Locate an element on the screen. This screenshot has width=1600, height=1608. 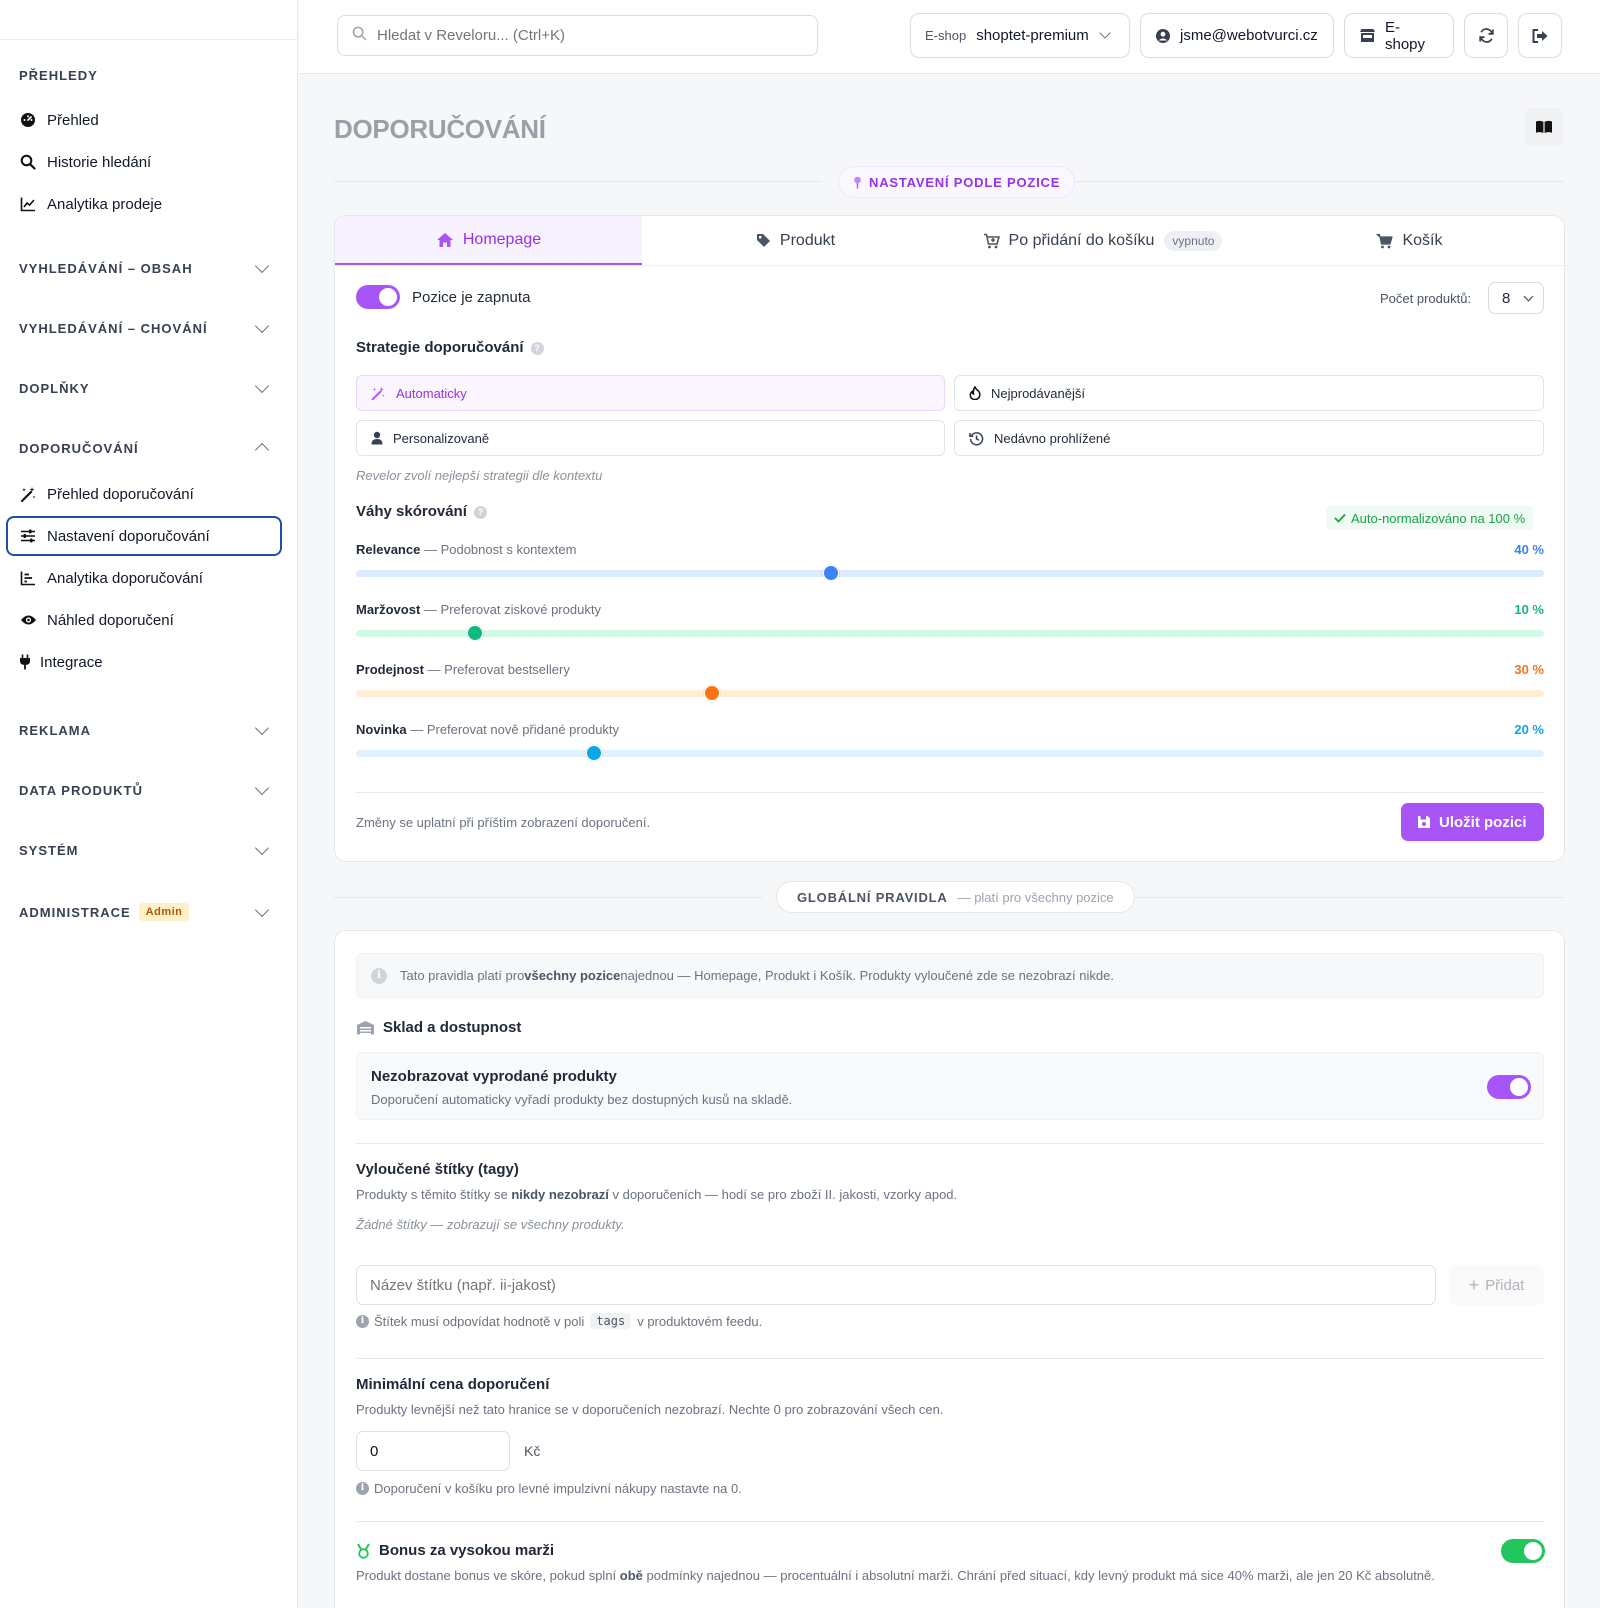
add-tag-button: + Přidat is located at coordinates (1496, 1285).